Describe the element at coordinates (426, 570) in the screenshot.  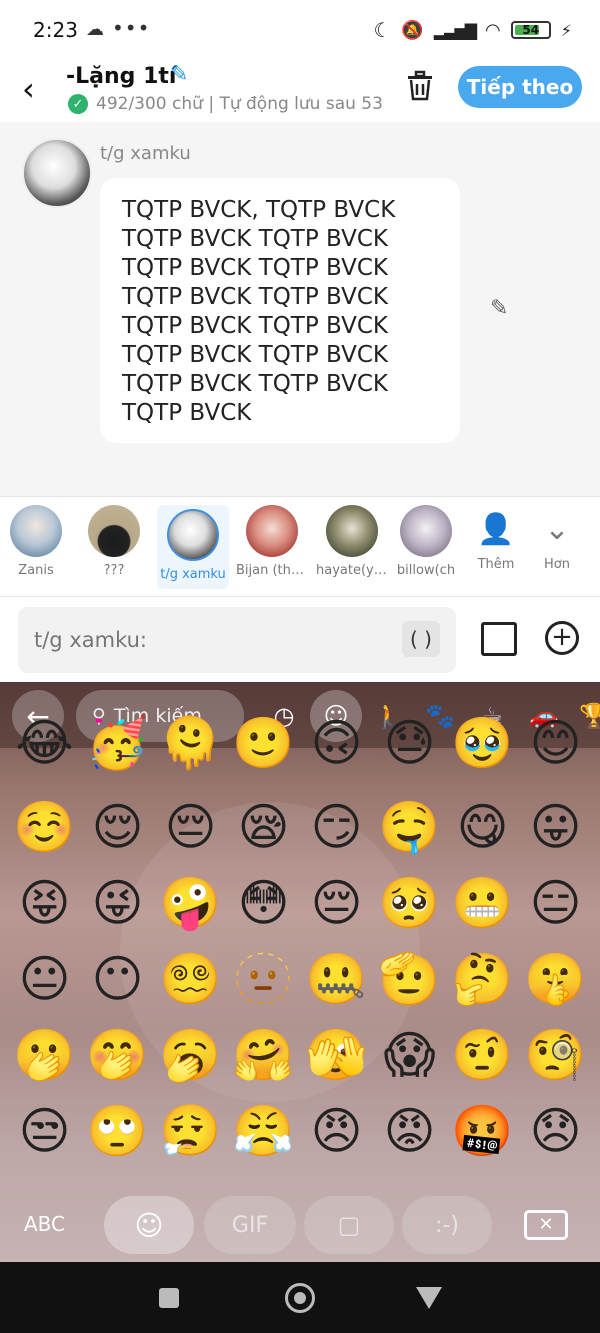
I see `character-name: billow(ch` at that location.